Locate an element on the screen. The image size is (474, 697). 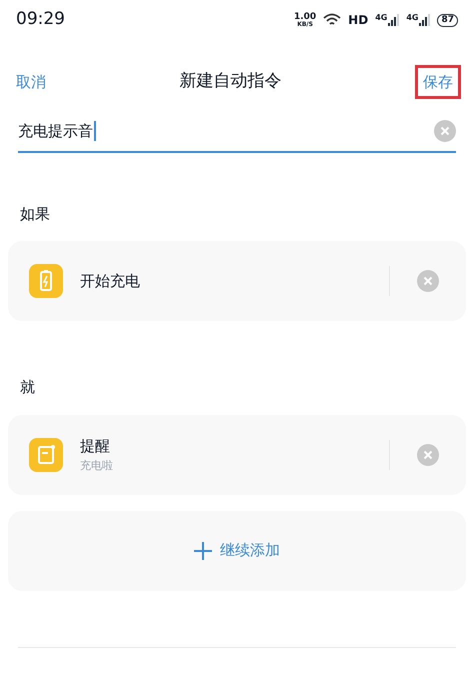
battery-level: 87 is located at coordinates (447, 20).